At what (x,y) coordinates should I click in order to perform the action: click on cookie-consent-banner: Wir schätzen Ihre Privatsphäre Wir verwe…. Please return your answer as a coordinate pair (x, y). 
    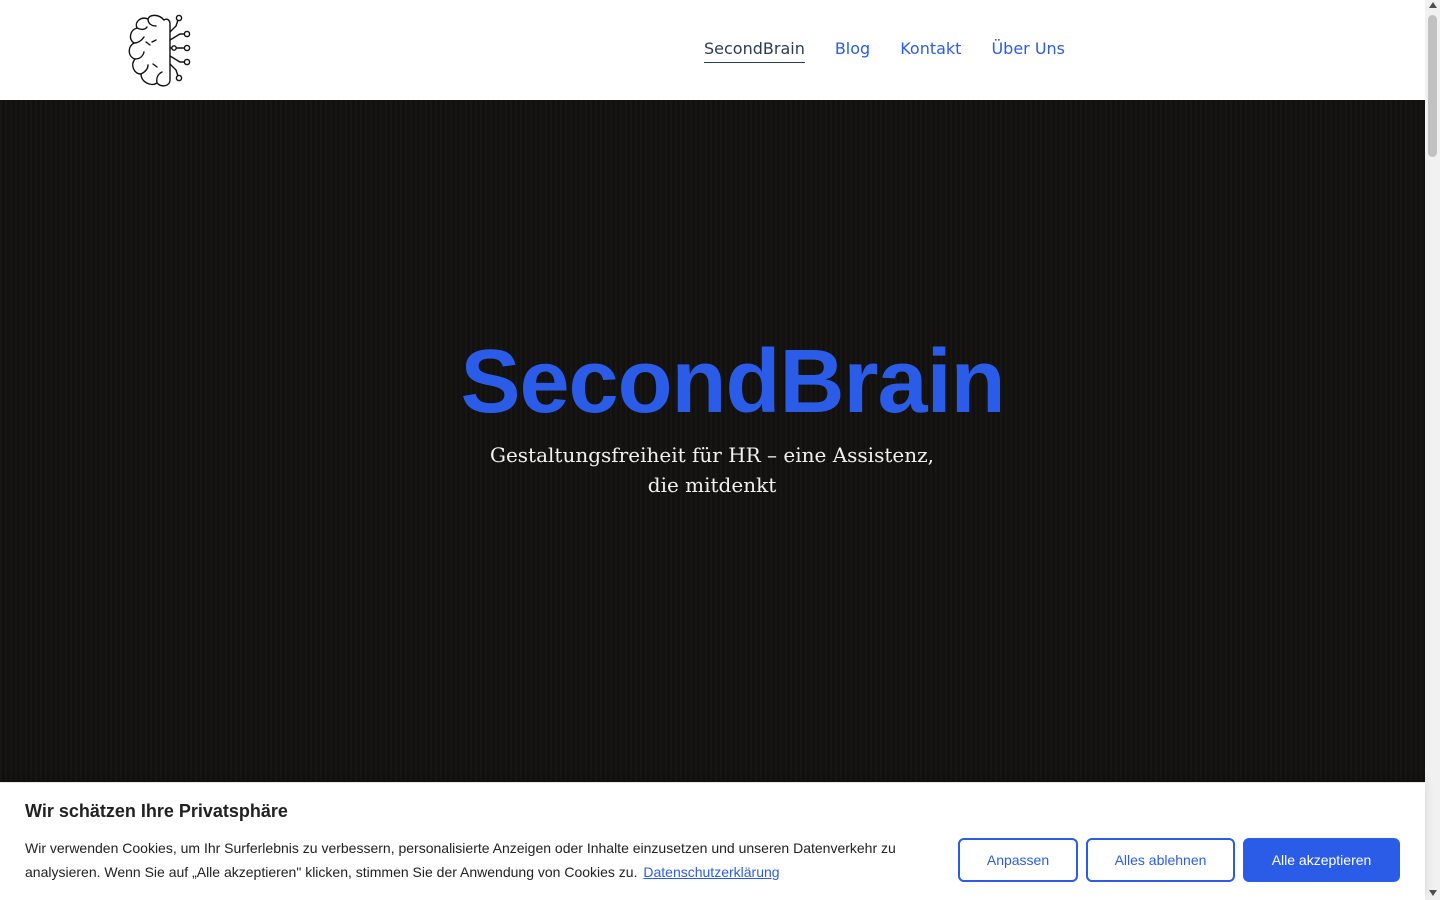
    Looking at the image, I should click on (712, 841).